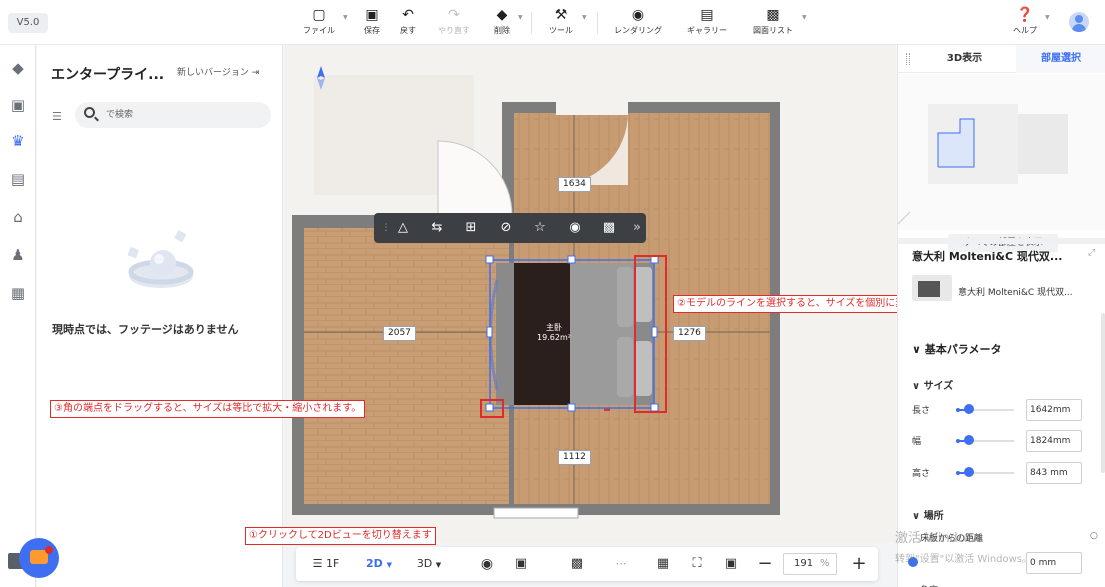 The height and width of the screenshot is (587, 1105). I want to click on drawings-label: 図面リスト, so click(773, 30).